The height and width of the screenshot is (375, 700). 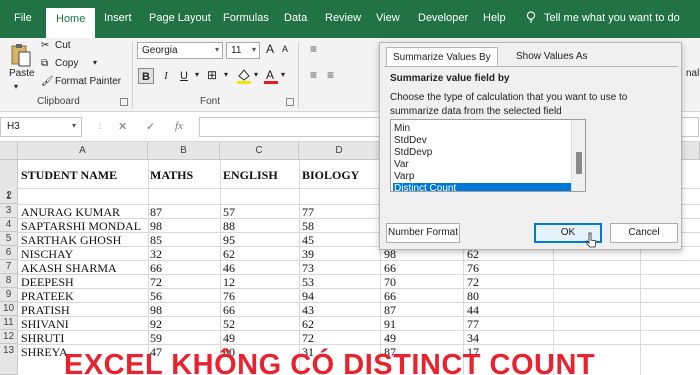 What do you see at coordinates (69, 175) in the screenshot?
I see `cell-header-student-name: STUDENT NAME` at bounding box center [69, 175].